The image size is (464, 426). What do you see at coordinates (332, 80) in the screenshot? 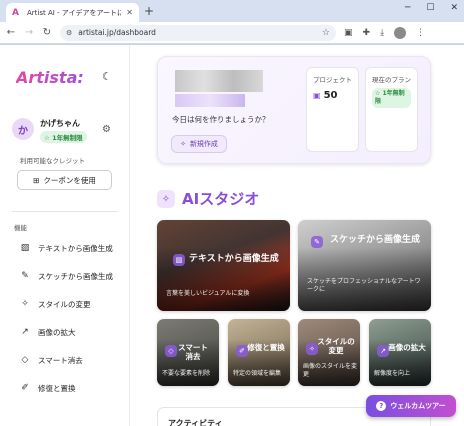
I see `projects-stat-label: プロジェクト` at bounding box center [332, 80].